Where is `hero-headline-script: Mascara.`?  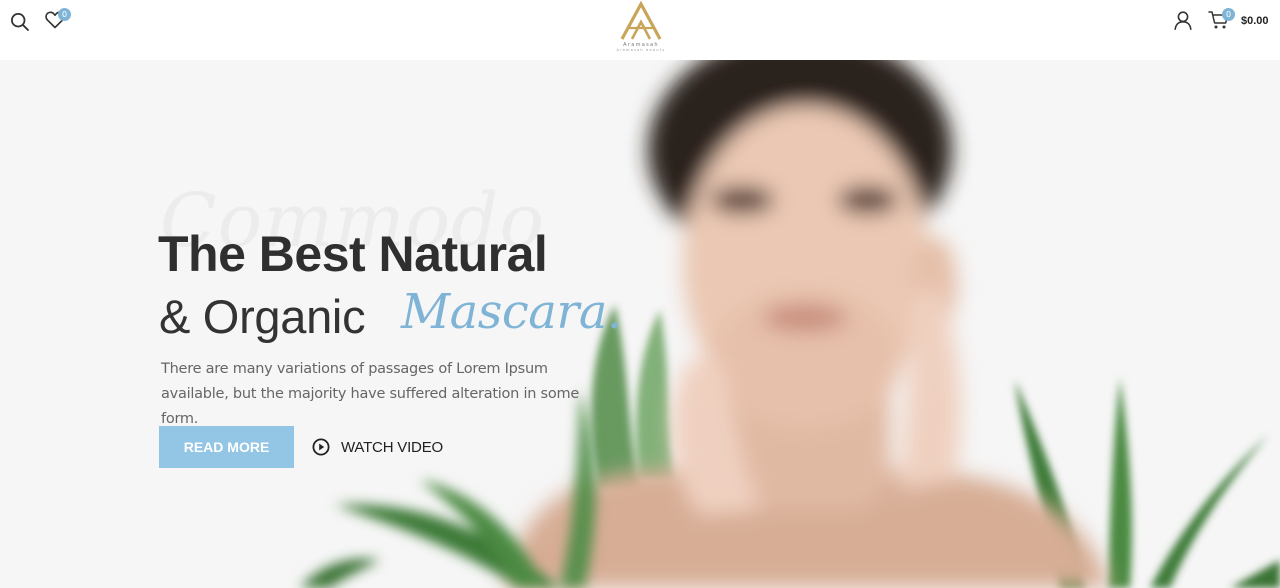 hero-headline-script: Mascara. is located at coordinates (511, 312).